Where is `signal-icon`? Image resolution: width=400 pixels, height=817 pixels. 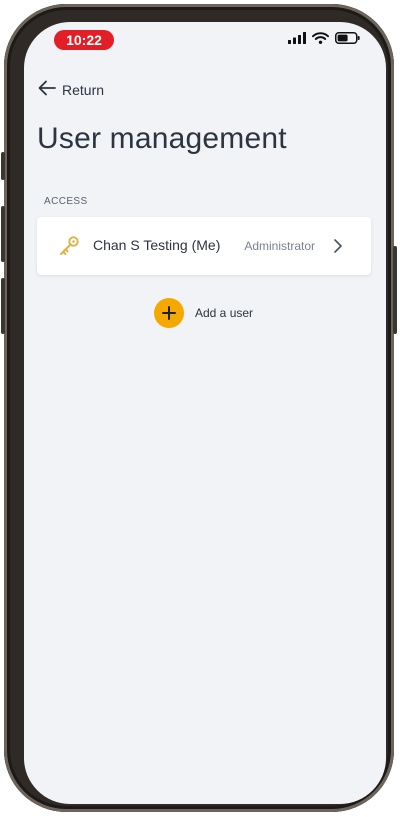 signal-icon is located at coordinates (297, 40).